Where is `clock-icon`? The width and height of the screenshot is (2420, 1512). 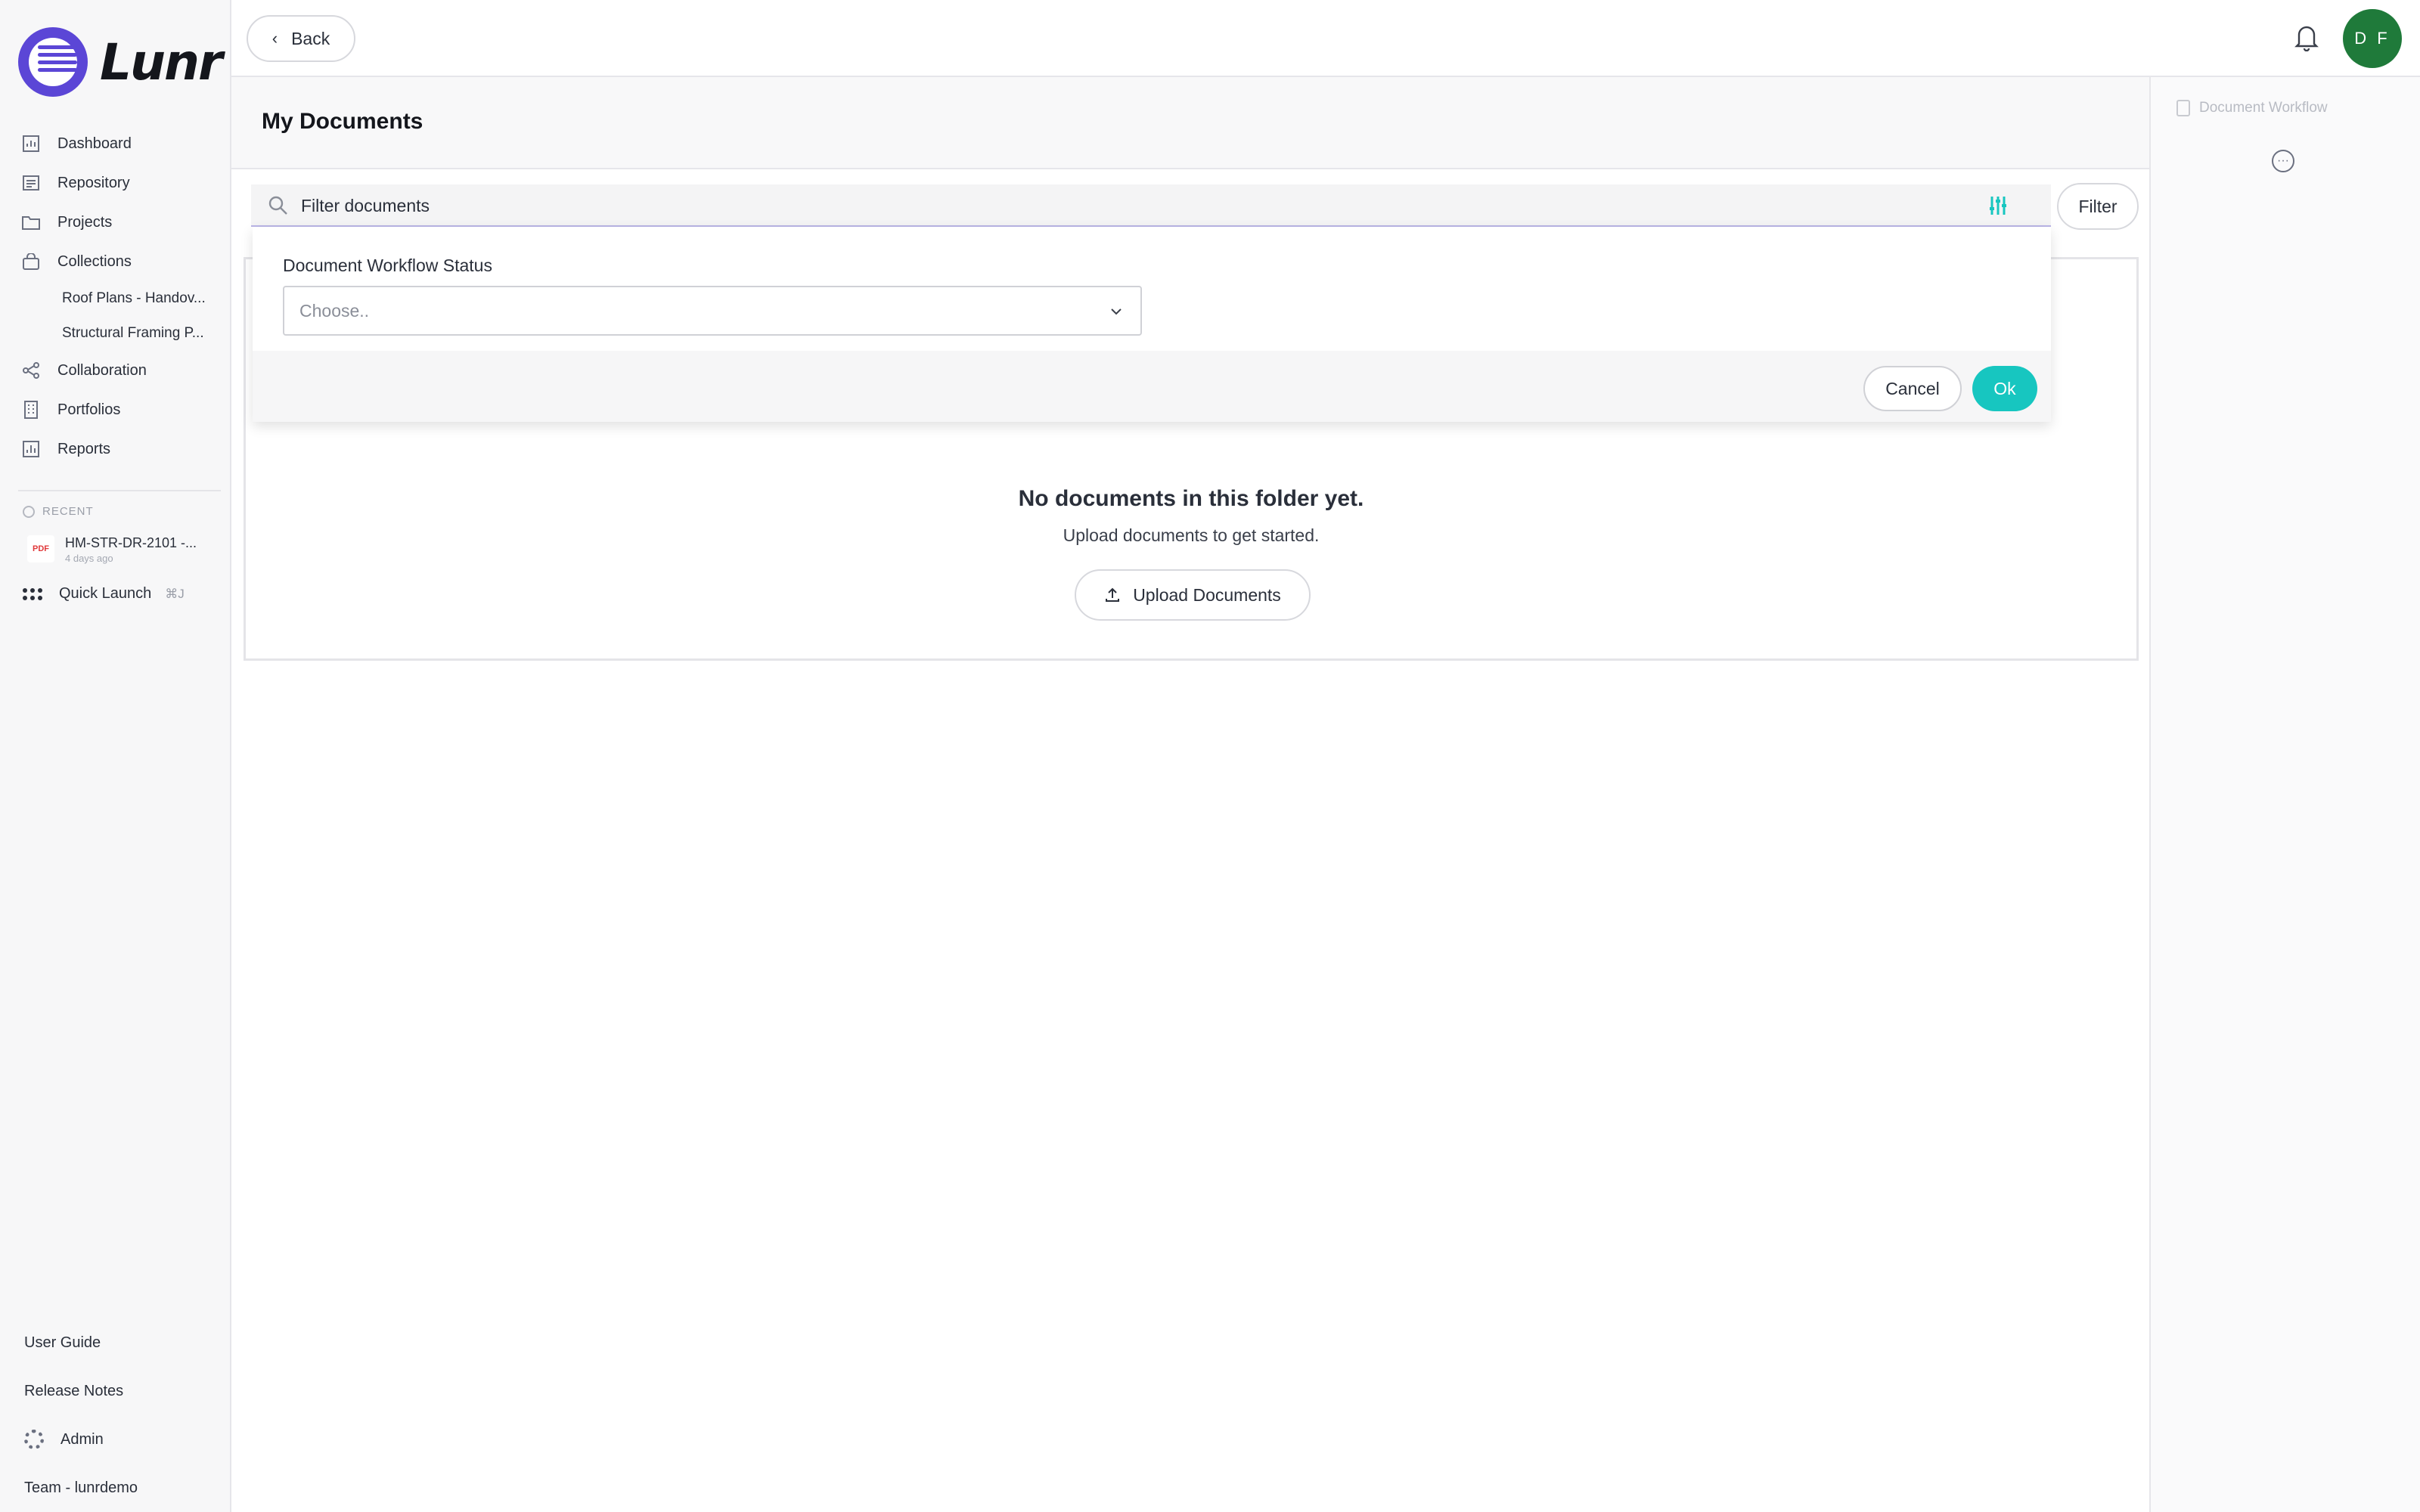 clock-icon is located at coordinates (29, 511).